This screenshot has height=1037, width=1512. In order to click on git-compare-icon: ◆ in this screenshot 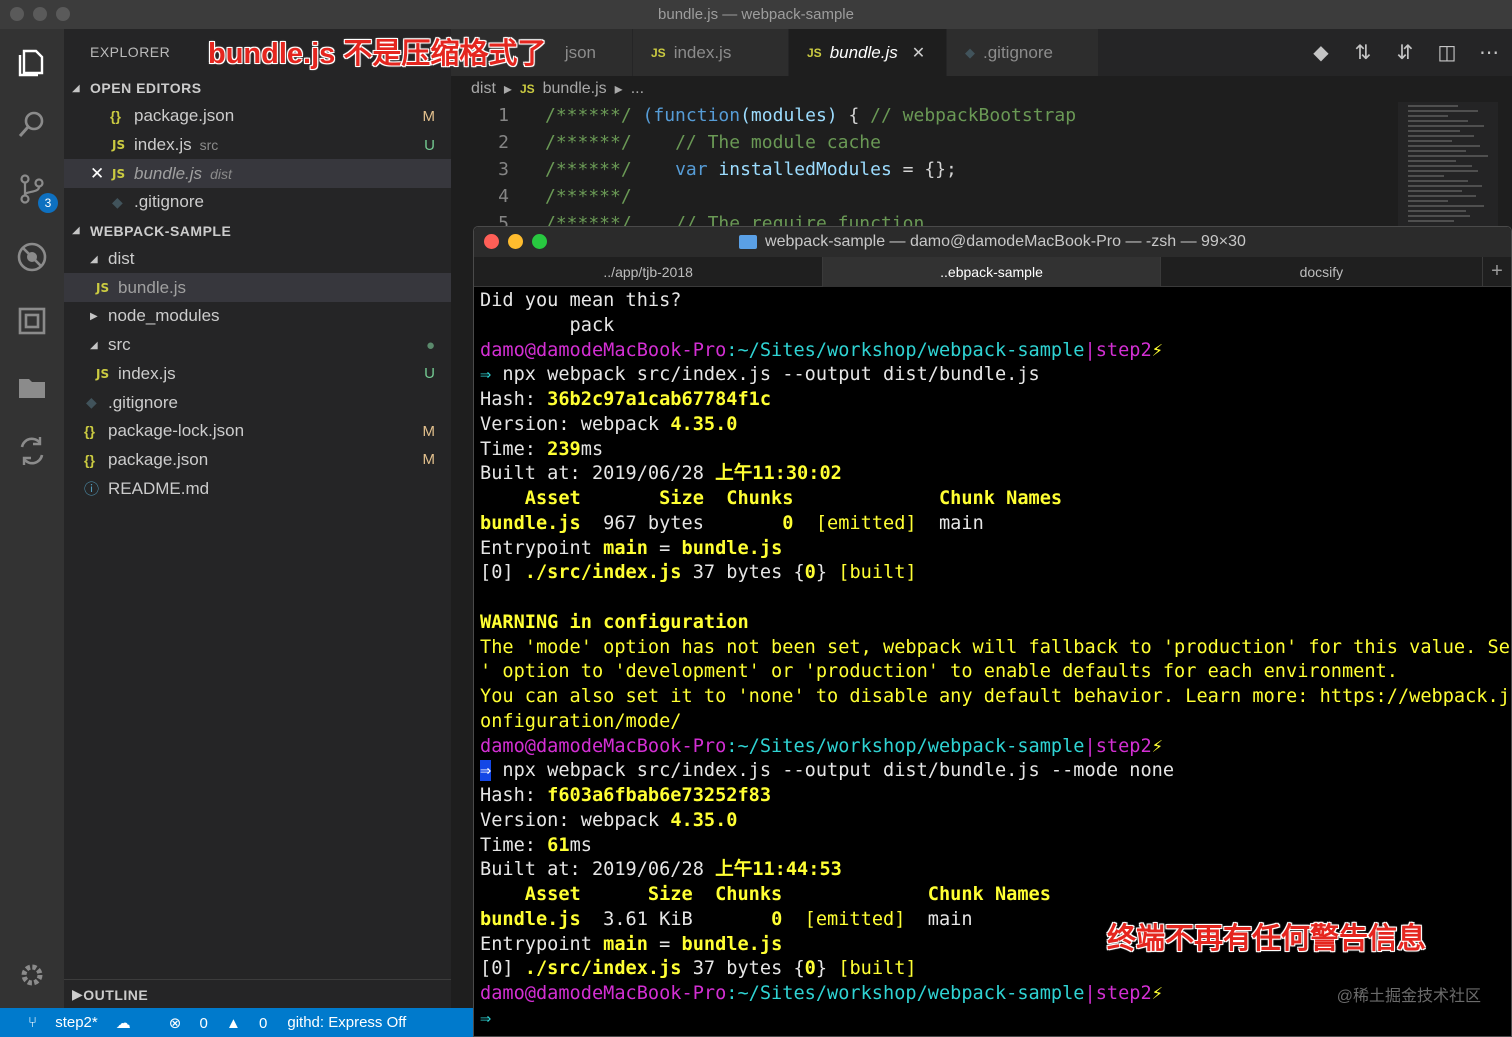, I will do `click(1321, 53)`.